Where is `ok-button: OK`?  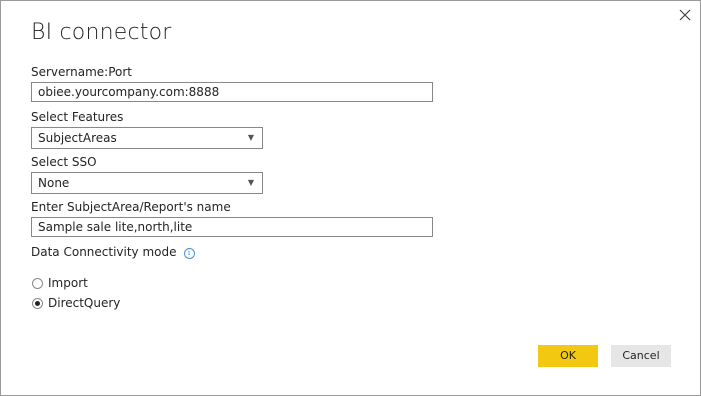 ok-button: OK is located at coordinates (568, 356).